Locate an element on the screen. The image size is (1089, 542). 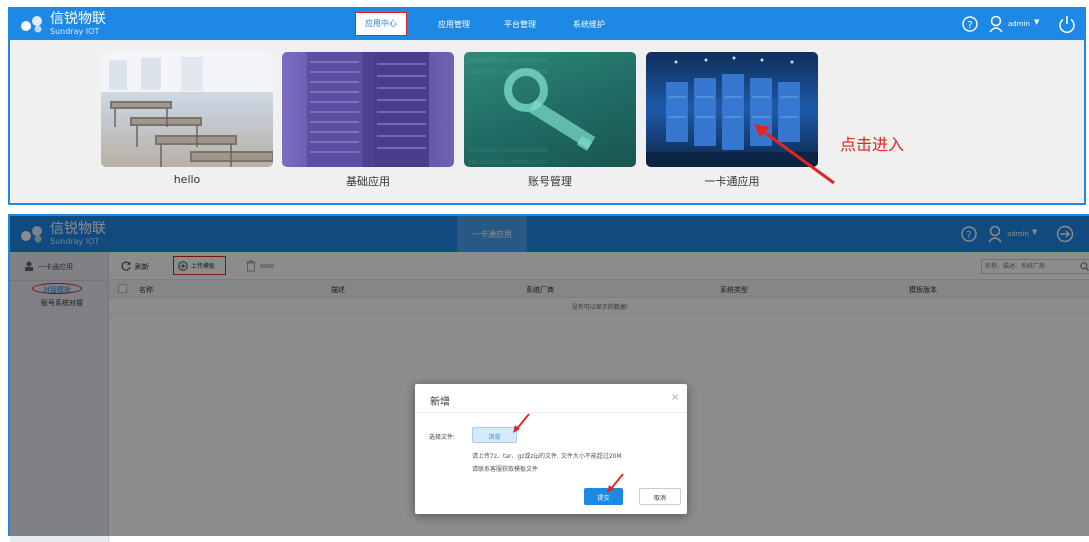
user-name: admin is located at coordinates (1019, 24).